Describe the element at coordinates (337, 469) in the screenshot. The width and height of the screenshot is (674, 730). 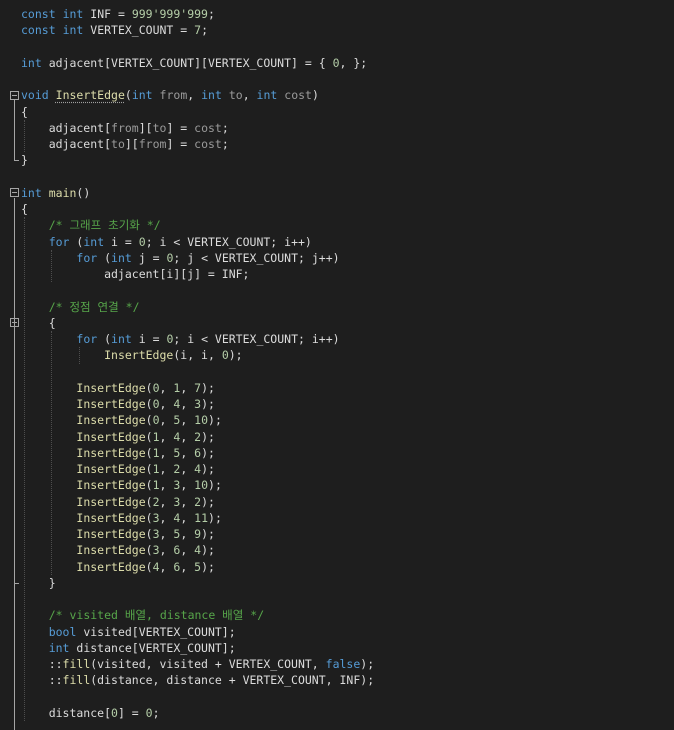
I see `code-line: InsertEdge(1, 2, 4);` at that location.